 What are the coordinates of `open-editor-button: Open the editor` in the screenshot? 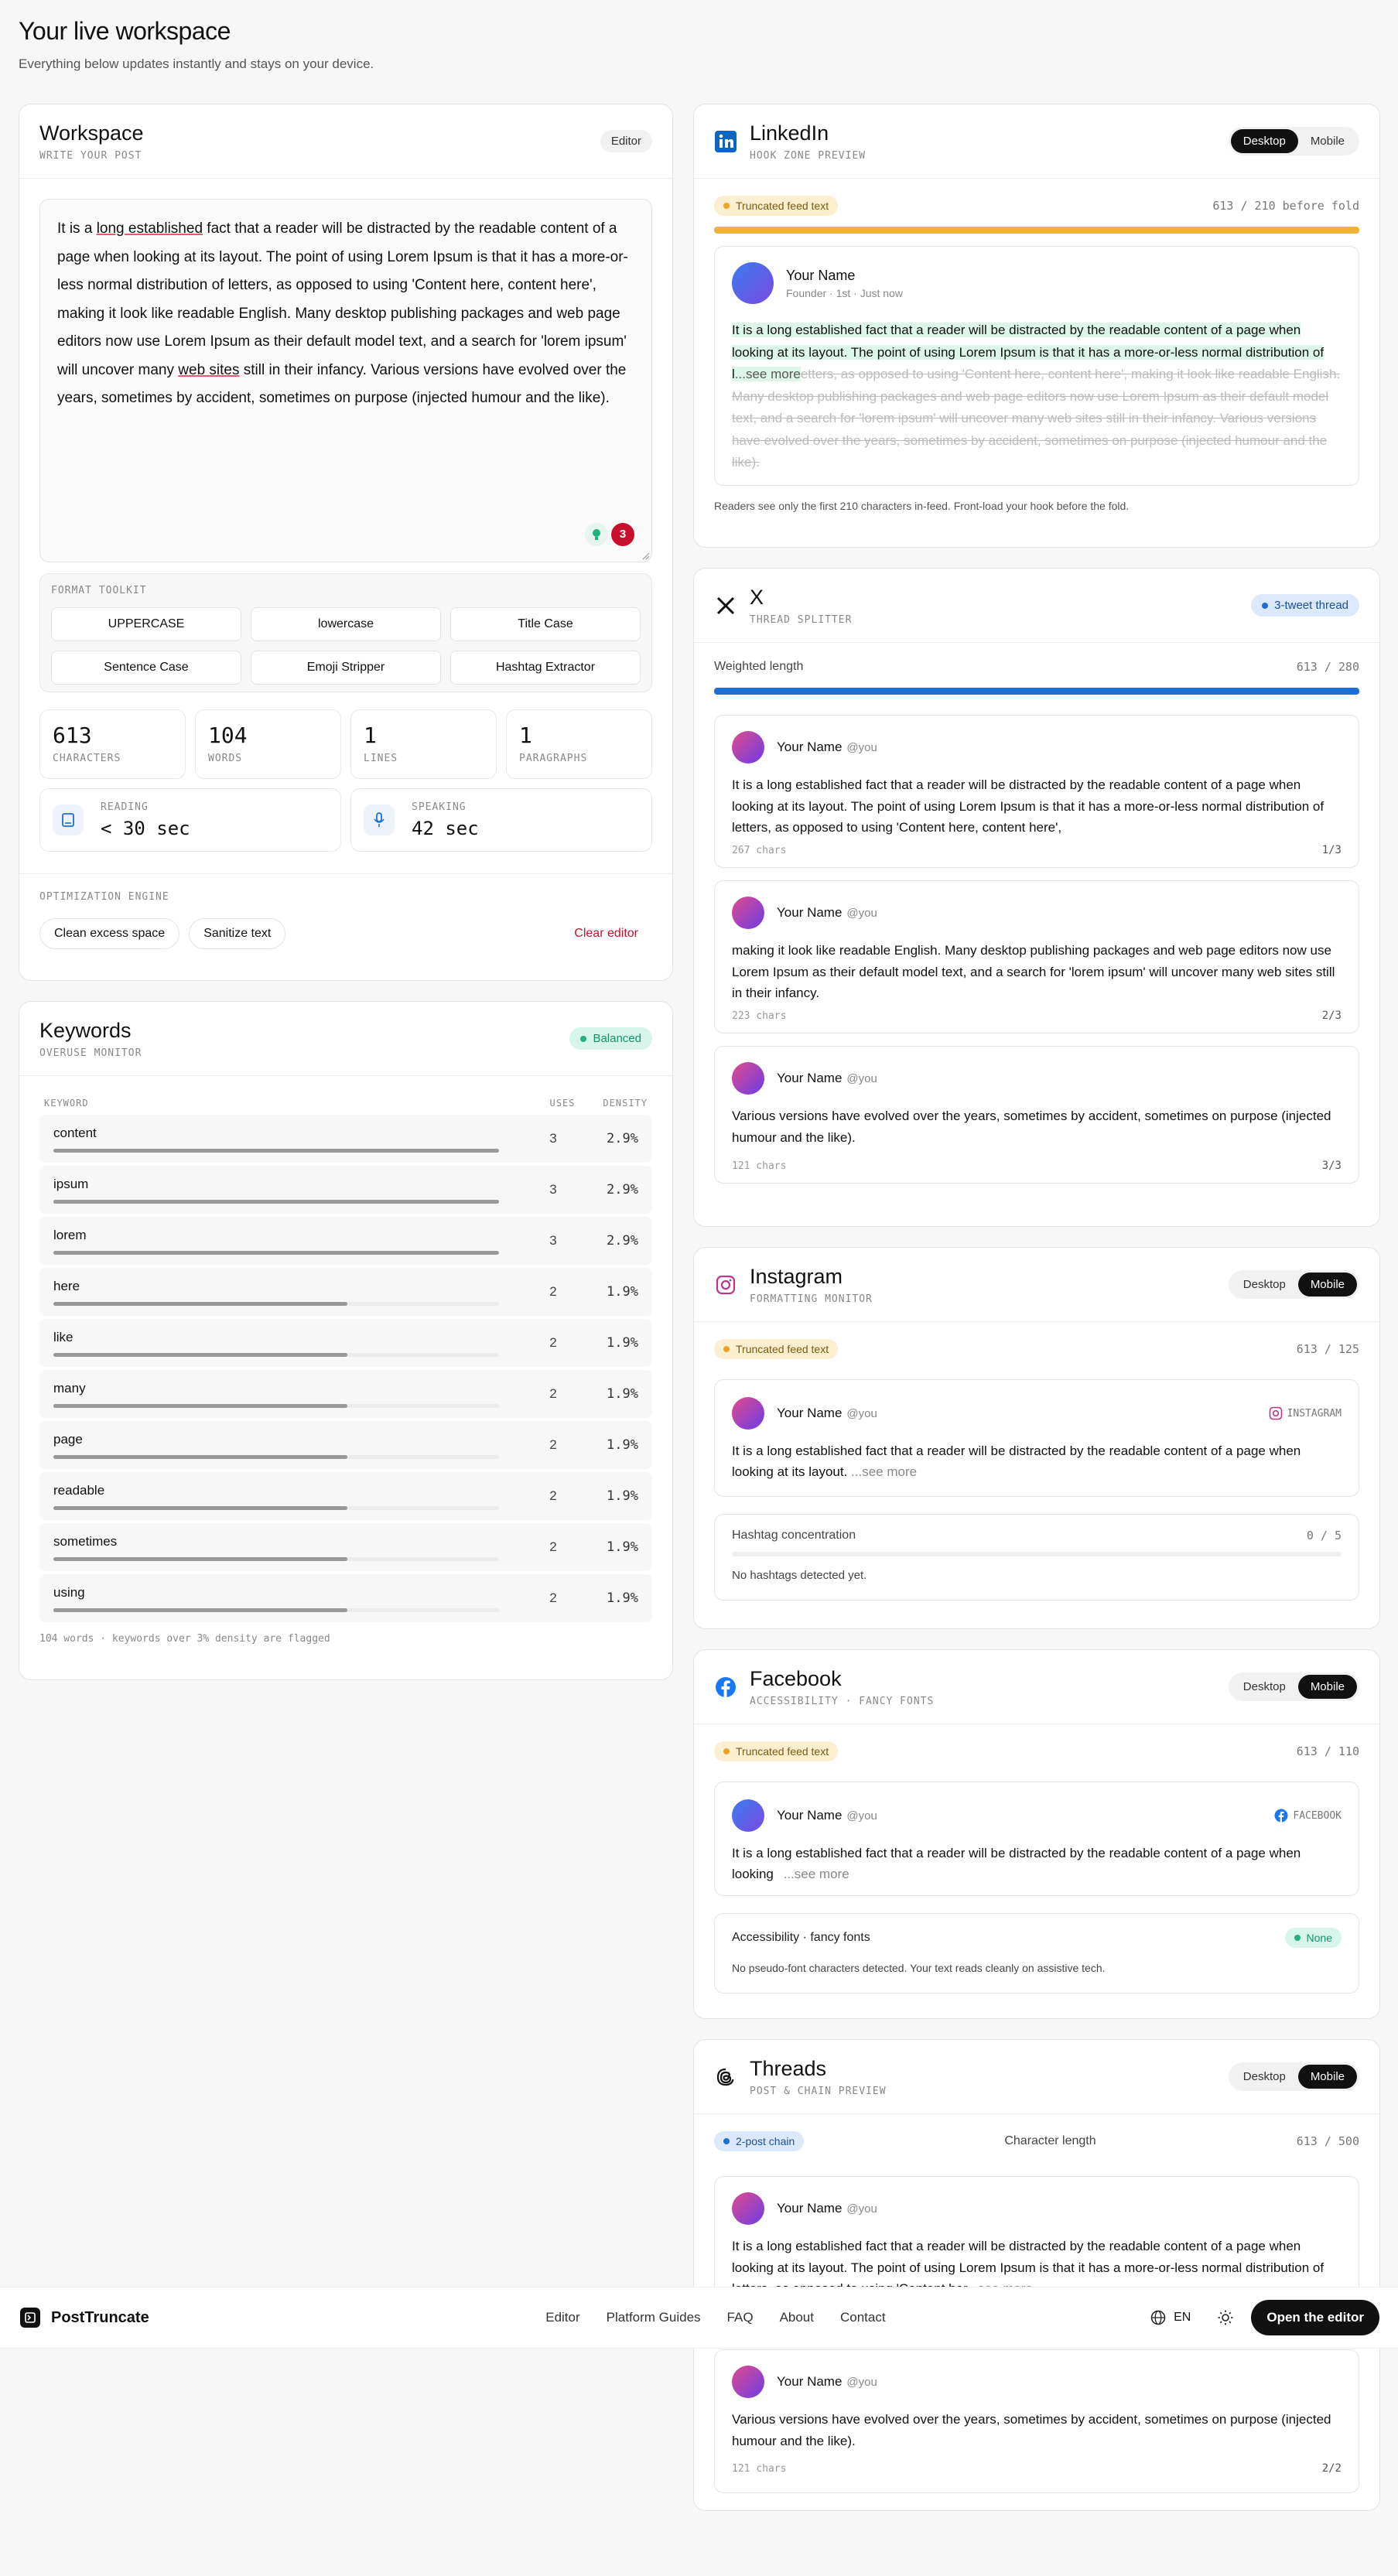 It's located at (1315, 2317).